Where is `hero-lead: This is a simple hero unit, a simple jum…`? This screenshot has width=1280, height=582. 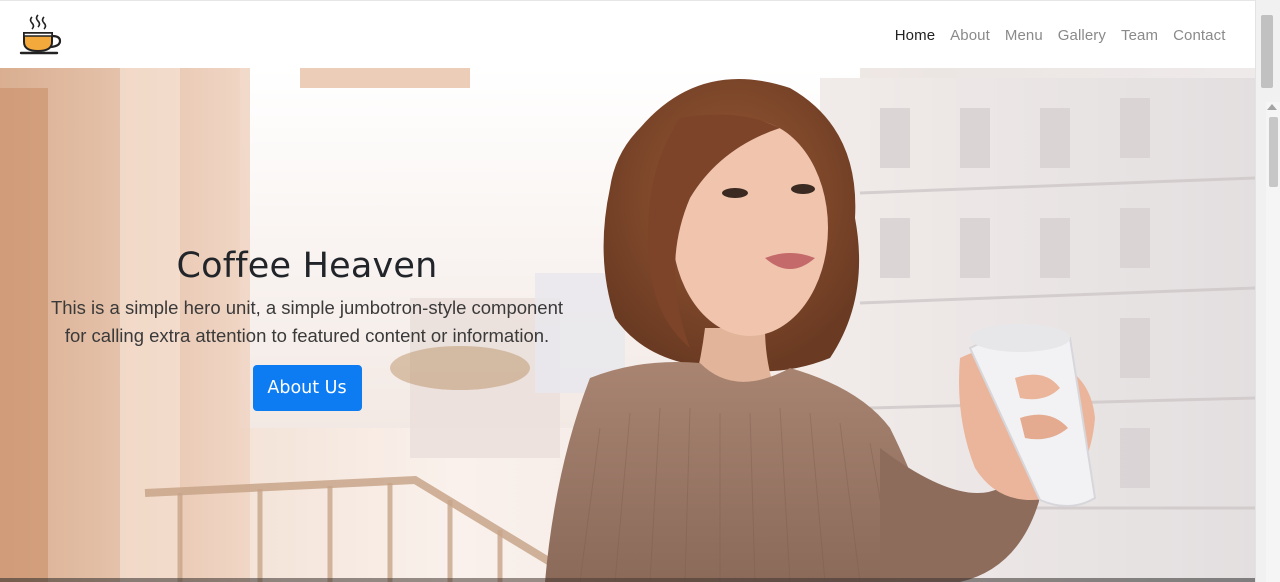 hero-lead: This is a simple hero unit, a simple jum… is located at coordinates (307, 321).